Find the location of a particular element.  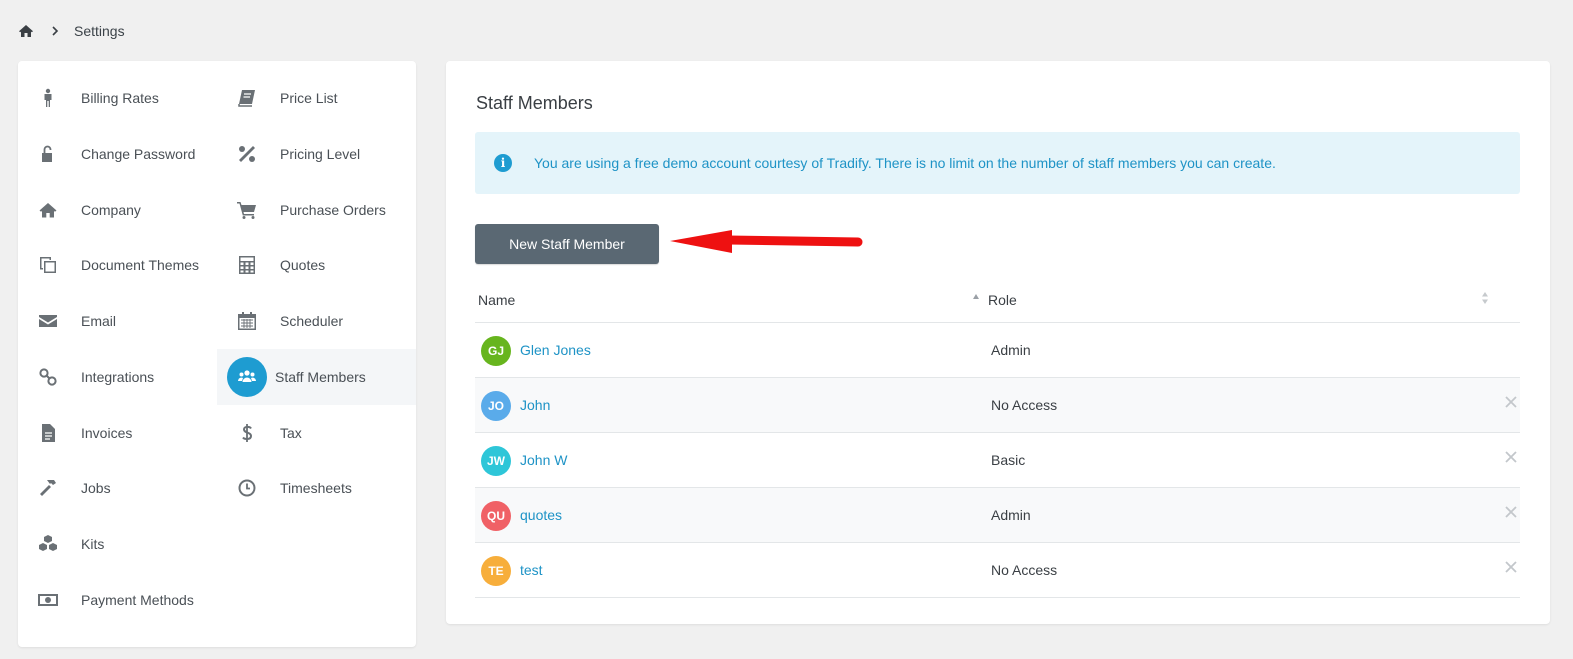

breadcrumb: Settings is located at coordinates (71, 31).